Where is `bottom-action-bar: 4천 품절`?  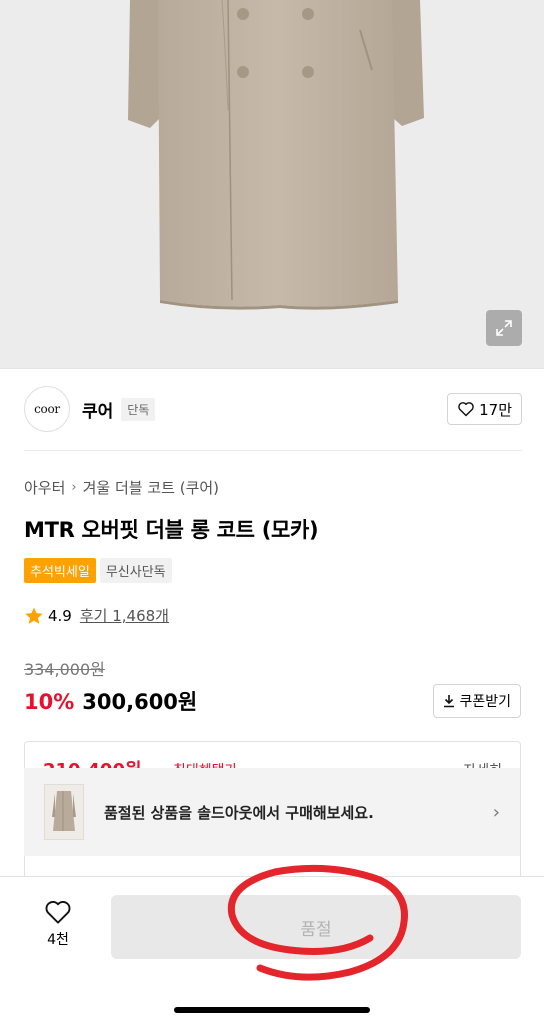
bottom-action-bar: 4천 품절 is located at coordinates (272, 950).